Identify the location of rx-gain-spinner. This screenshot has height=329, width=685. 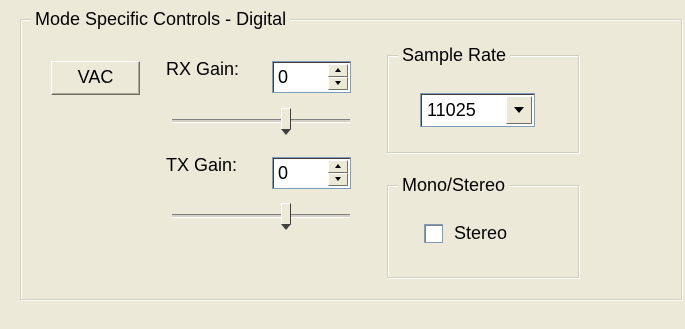
(338, 77).